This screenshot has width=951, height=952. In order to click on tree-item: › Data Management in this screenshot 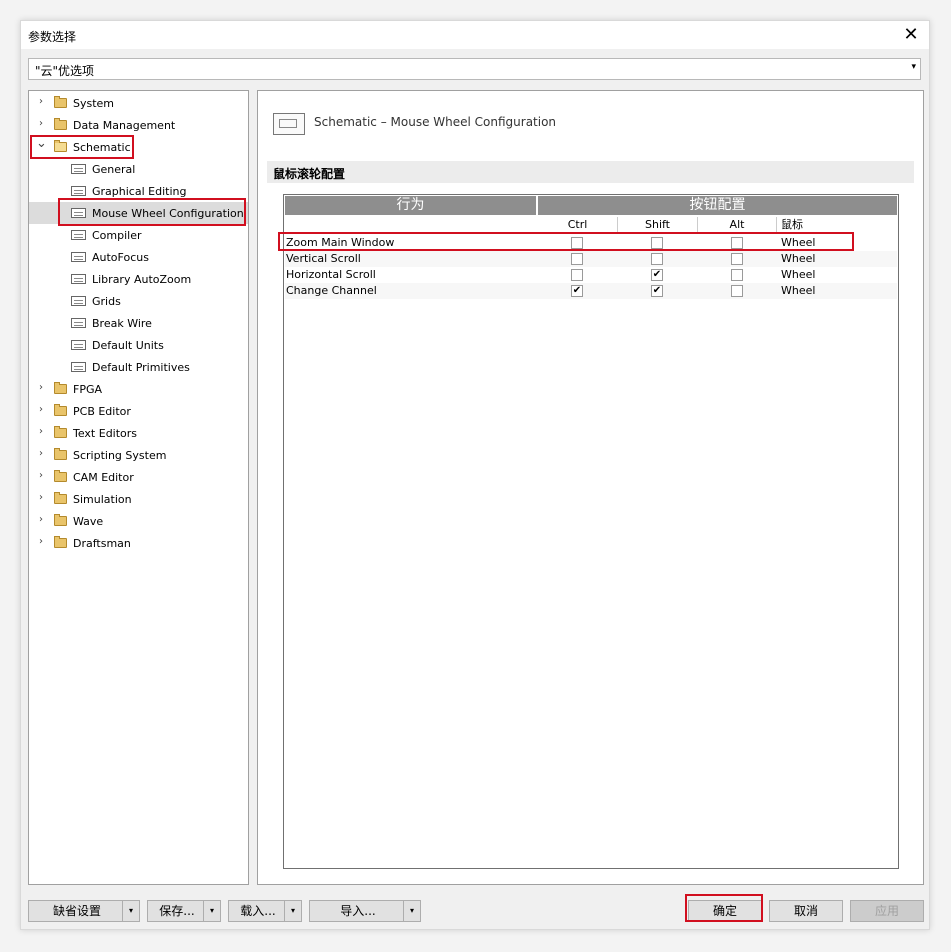, I will do `click(138, 125)`.